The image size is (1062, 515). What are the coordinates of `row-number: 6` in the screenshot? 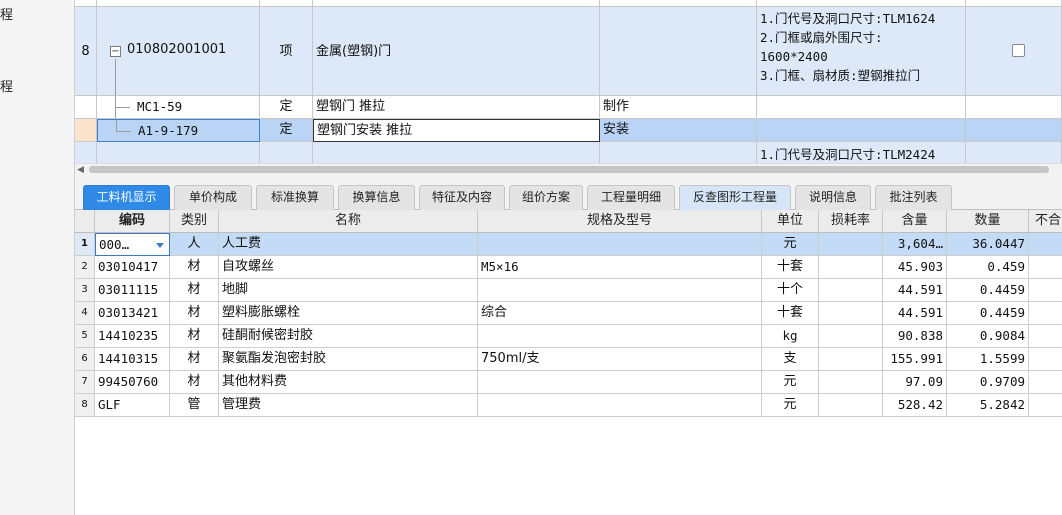 It's located at (85, 359).